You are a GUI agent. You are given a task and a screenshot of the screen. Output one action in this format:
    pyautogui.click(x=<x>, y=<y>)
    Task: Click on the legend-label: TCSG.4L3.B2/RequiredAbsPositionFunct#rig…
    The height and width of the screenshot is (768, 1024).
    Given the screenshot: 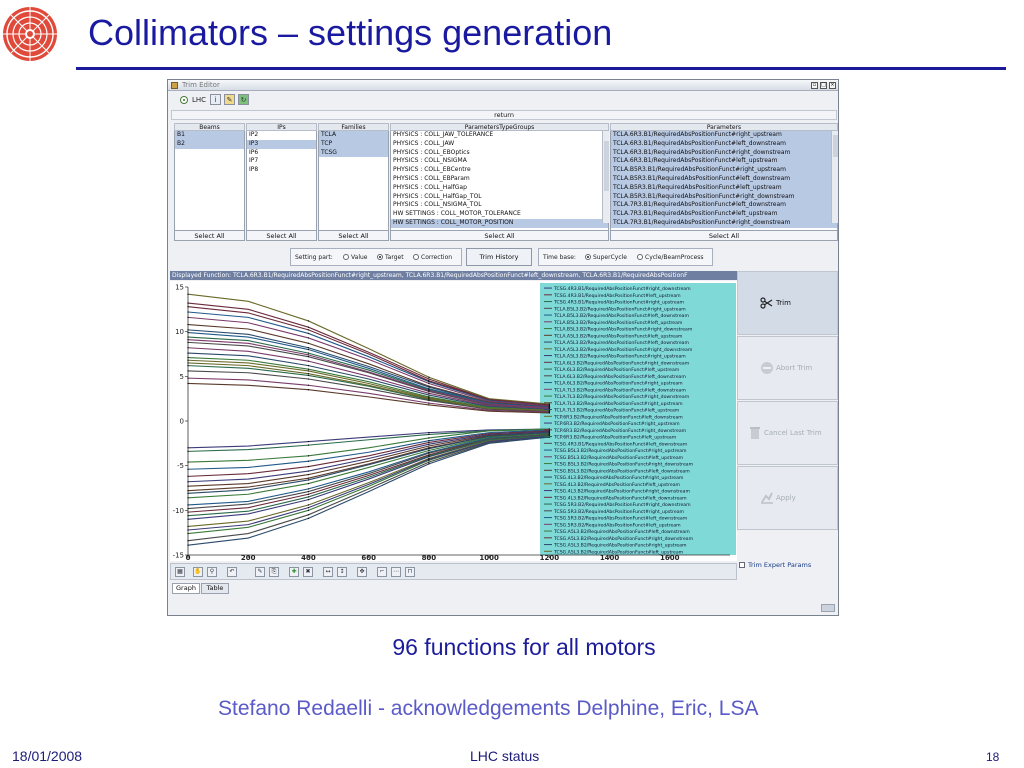 What is the action you would take?
    pyautogui.click(x=618, y=478)
    